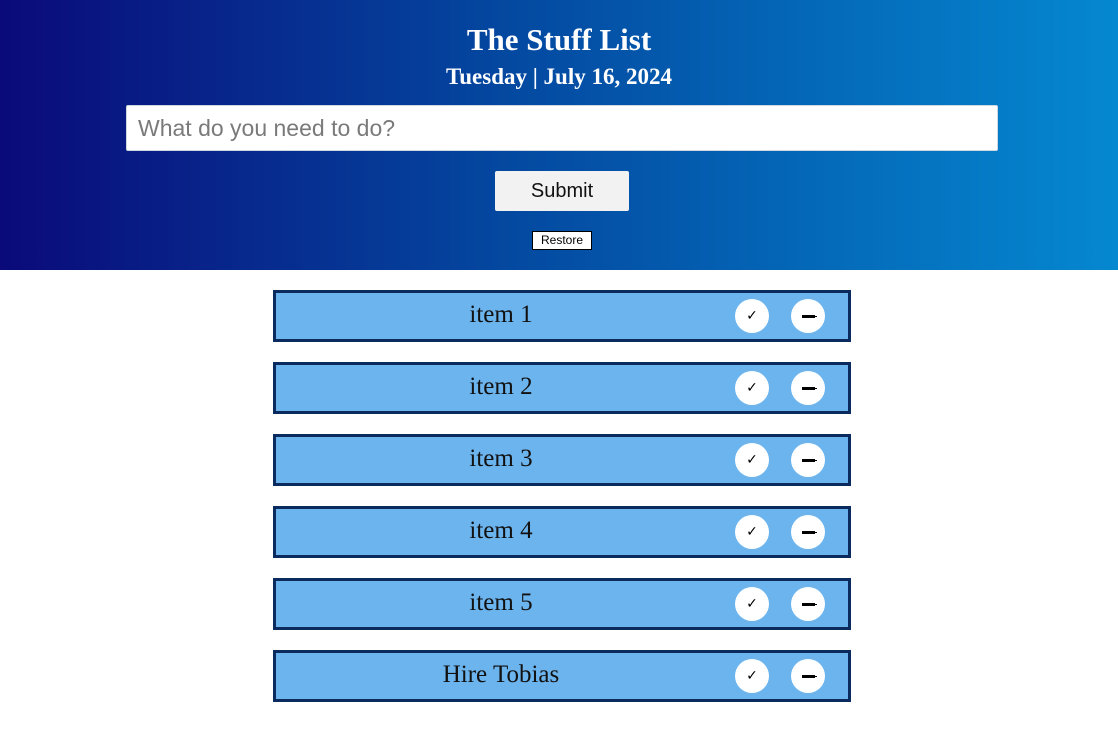 This screenshot has width=1118, height=749. I want to click on list-item: Hire Tobias ✓, so click(562, 676).